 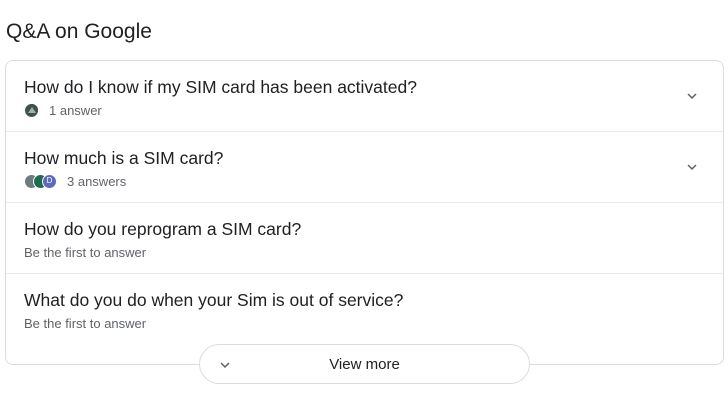 I want to click on answer-meta: 1 answer, so click(x=63, y=110).